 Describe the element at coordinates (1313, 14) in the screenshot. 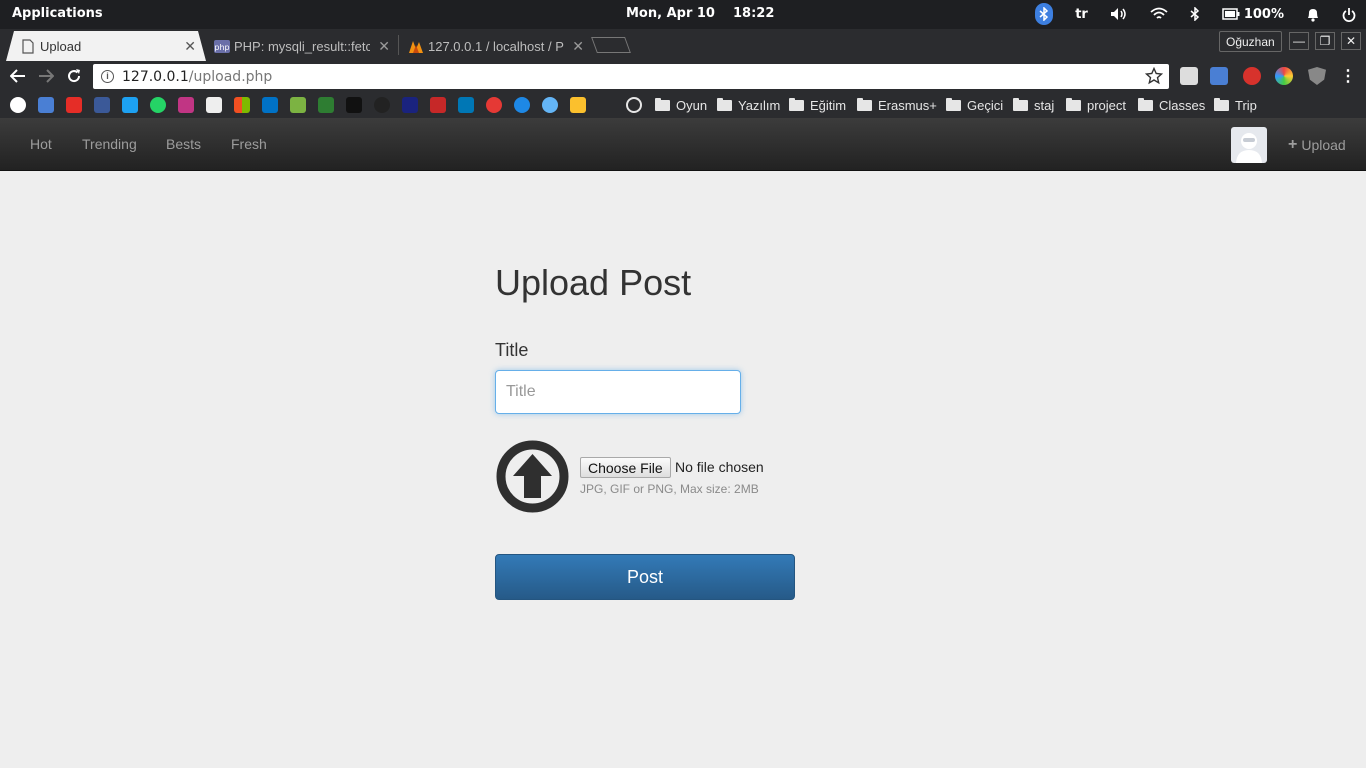

I see `notifications-bell-icon` at that location.